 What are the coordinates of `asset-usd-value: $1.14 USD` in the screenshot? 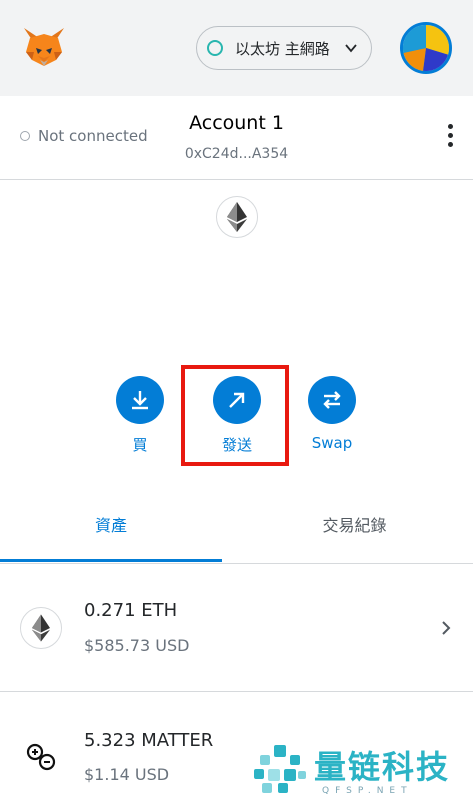 It's located at (127, 774).